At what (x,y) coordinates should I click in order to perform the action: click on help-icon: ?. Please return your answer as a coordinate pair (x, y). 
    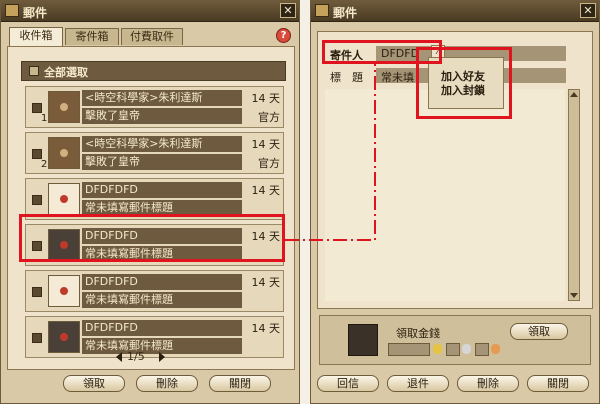
    Looking at the image, I should click on (283, 35).